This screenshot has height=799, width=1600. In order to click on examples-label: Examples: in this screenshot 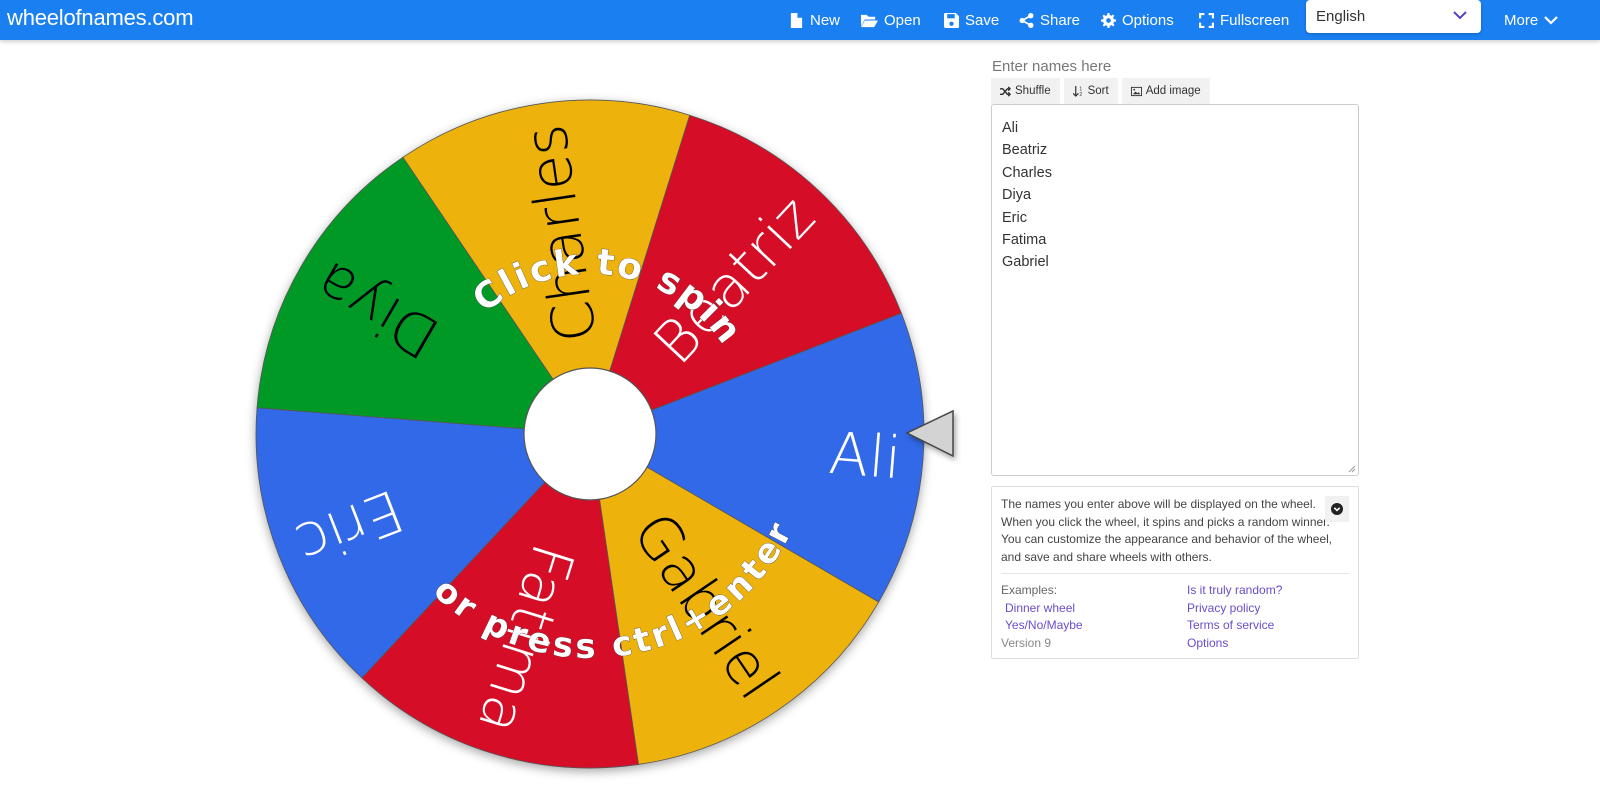, I will do `click(1029, 589)`.